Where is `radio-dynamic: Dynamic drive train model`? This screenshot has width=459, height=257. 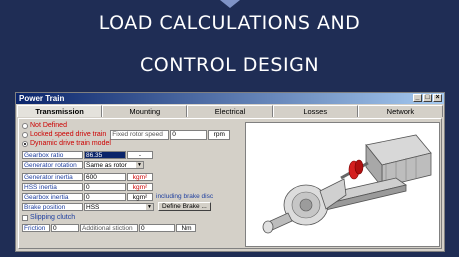
radio-dynamic: Dynamic drive train model is located at coordinates (131, 143).